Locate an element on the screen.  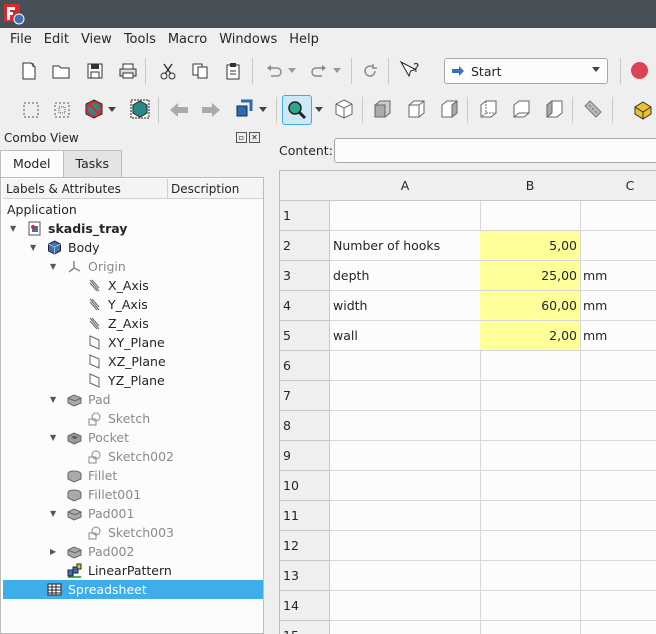
tree-item-fillet: Fillet is located at coordinates (133, 475).